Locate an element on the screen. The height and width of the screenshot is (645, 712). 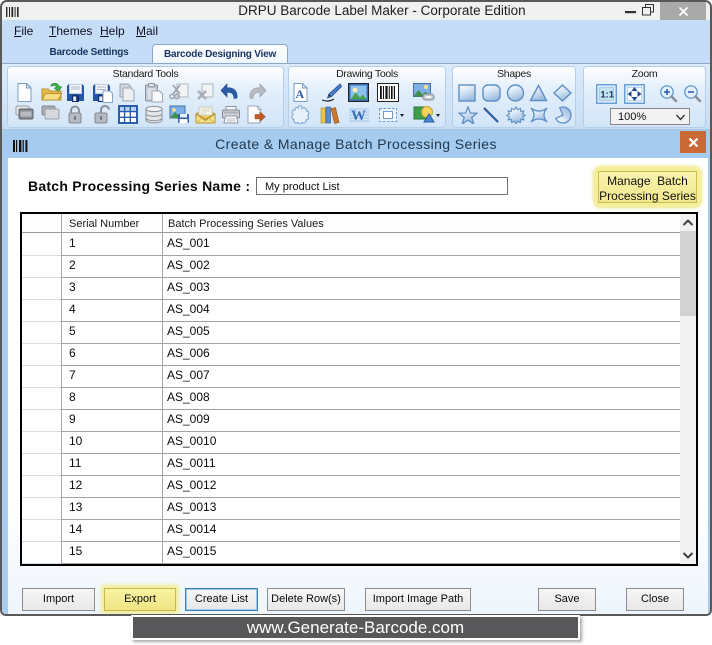
svg-text: 1:1 is located at coordinates (607, 95).